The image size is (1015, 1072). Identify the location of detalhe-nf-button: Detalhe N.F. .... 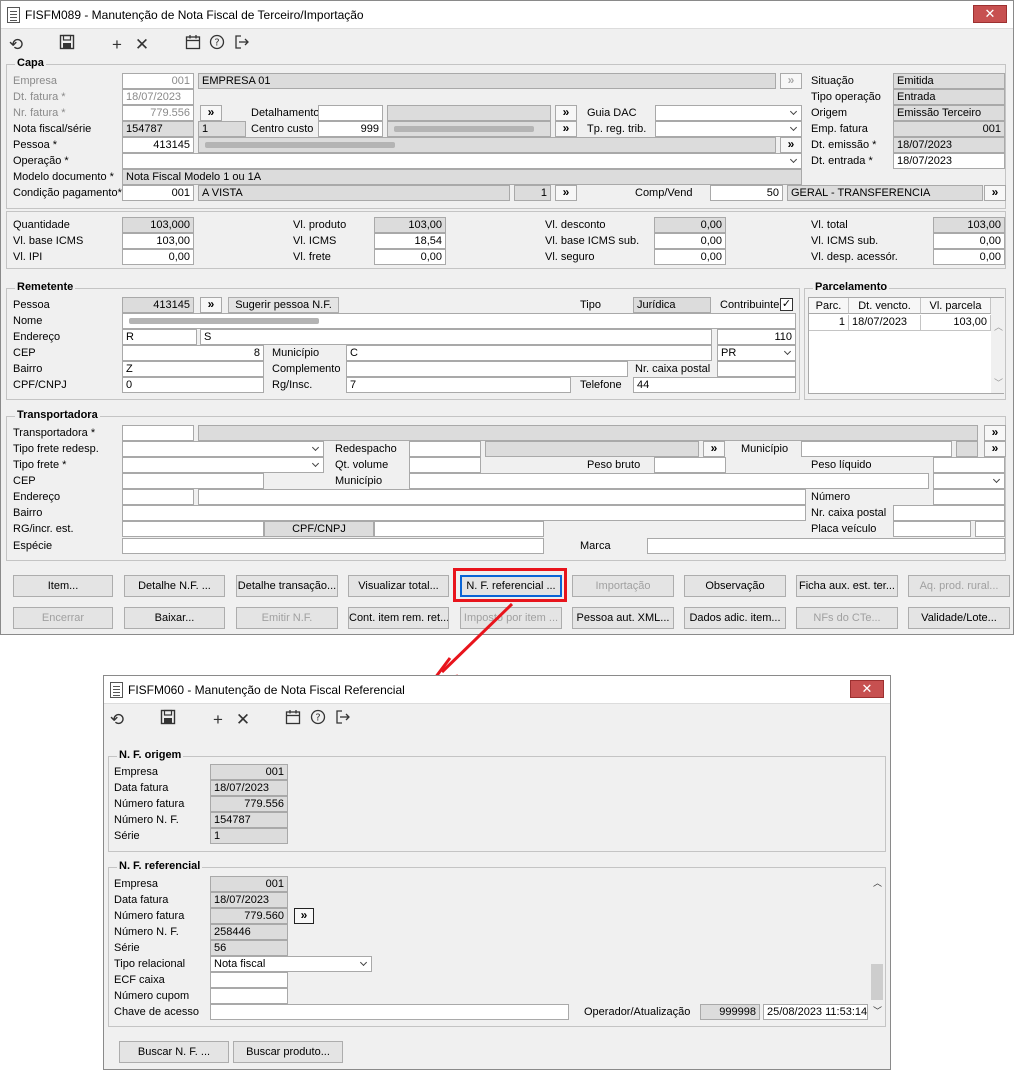
(174, 586).